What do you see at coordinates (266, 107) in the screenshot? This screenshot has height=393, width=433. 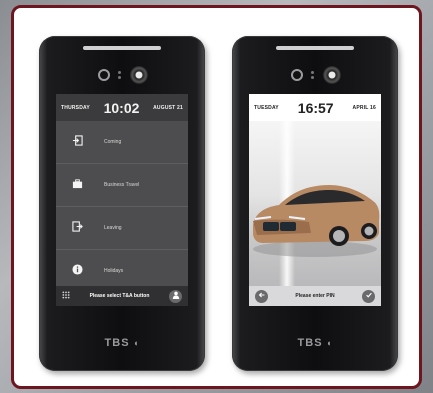 I see `status-day: TUESDAY` at bounding box center [266, 107].